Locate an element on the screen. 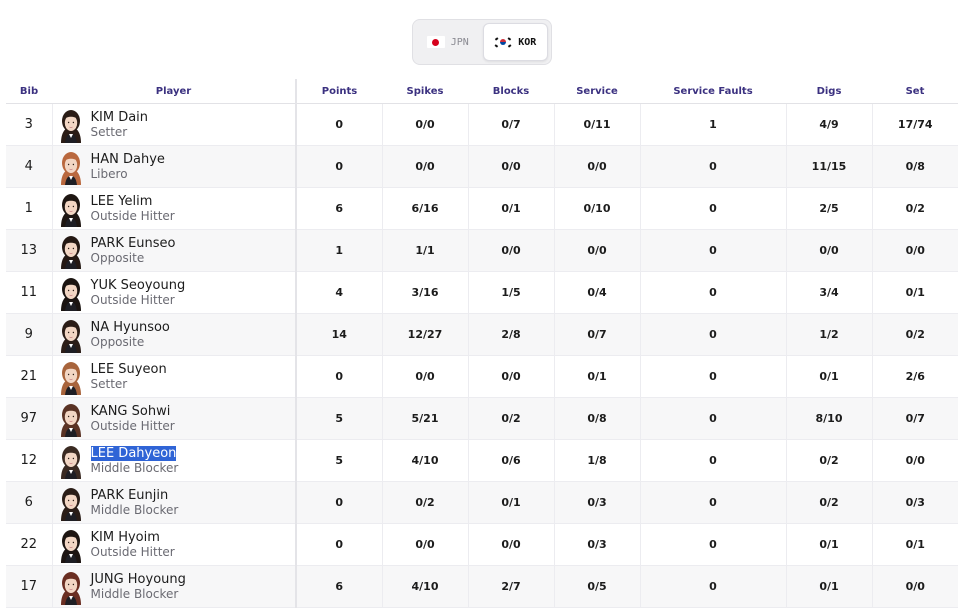 Image resolution: width=960 pixels, height=614 pixels. table-row: 13 PARK Eunseo Opposite 1 1/1 0/0 0/0 0 0/0 0/0 is located at coordinates (482, 250).